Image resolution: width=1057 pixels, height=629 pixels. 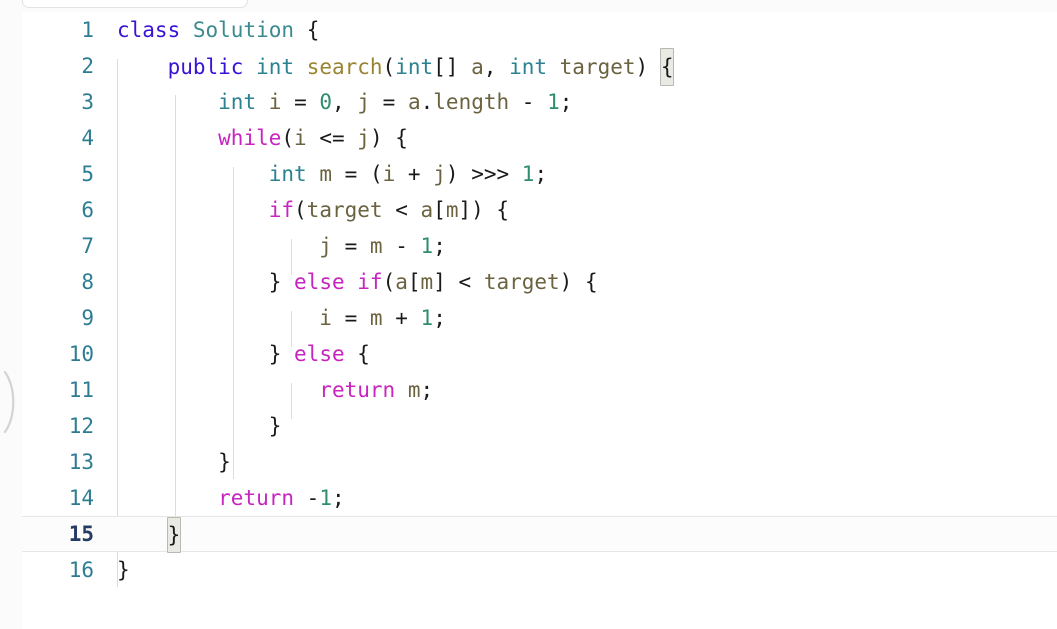 What do you see at coordinates (81, 498) in the screenshot?
I see `line-number-14: 14` at bounding box center [81, 498].